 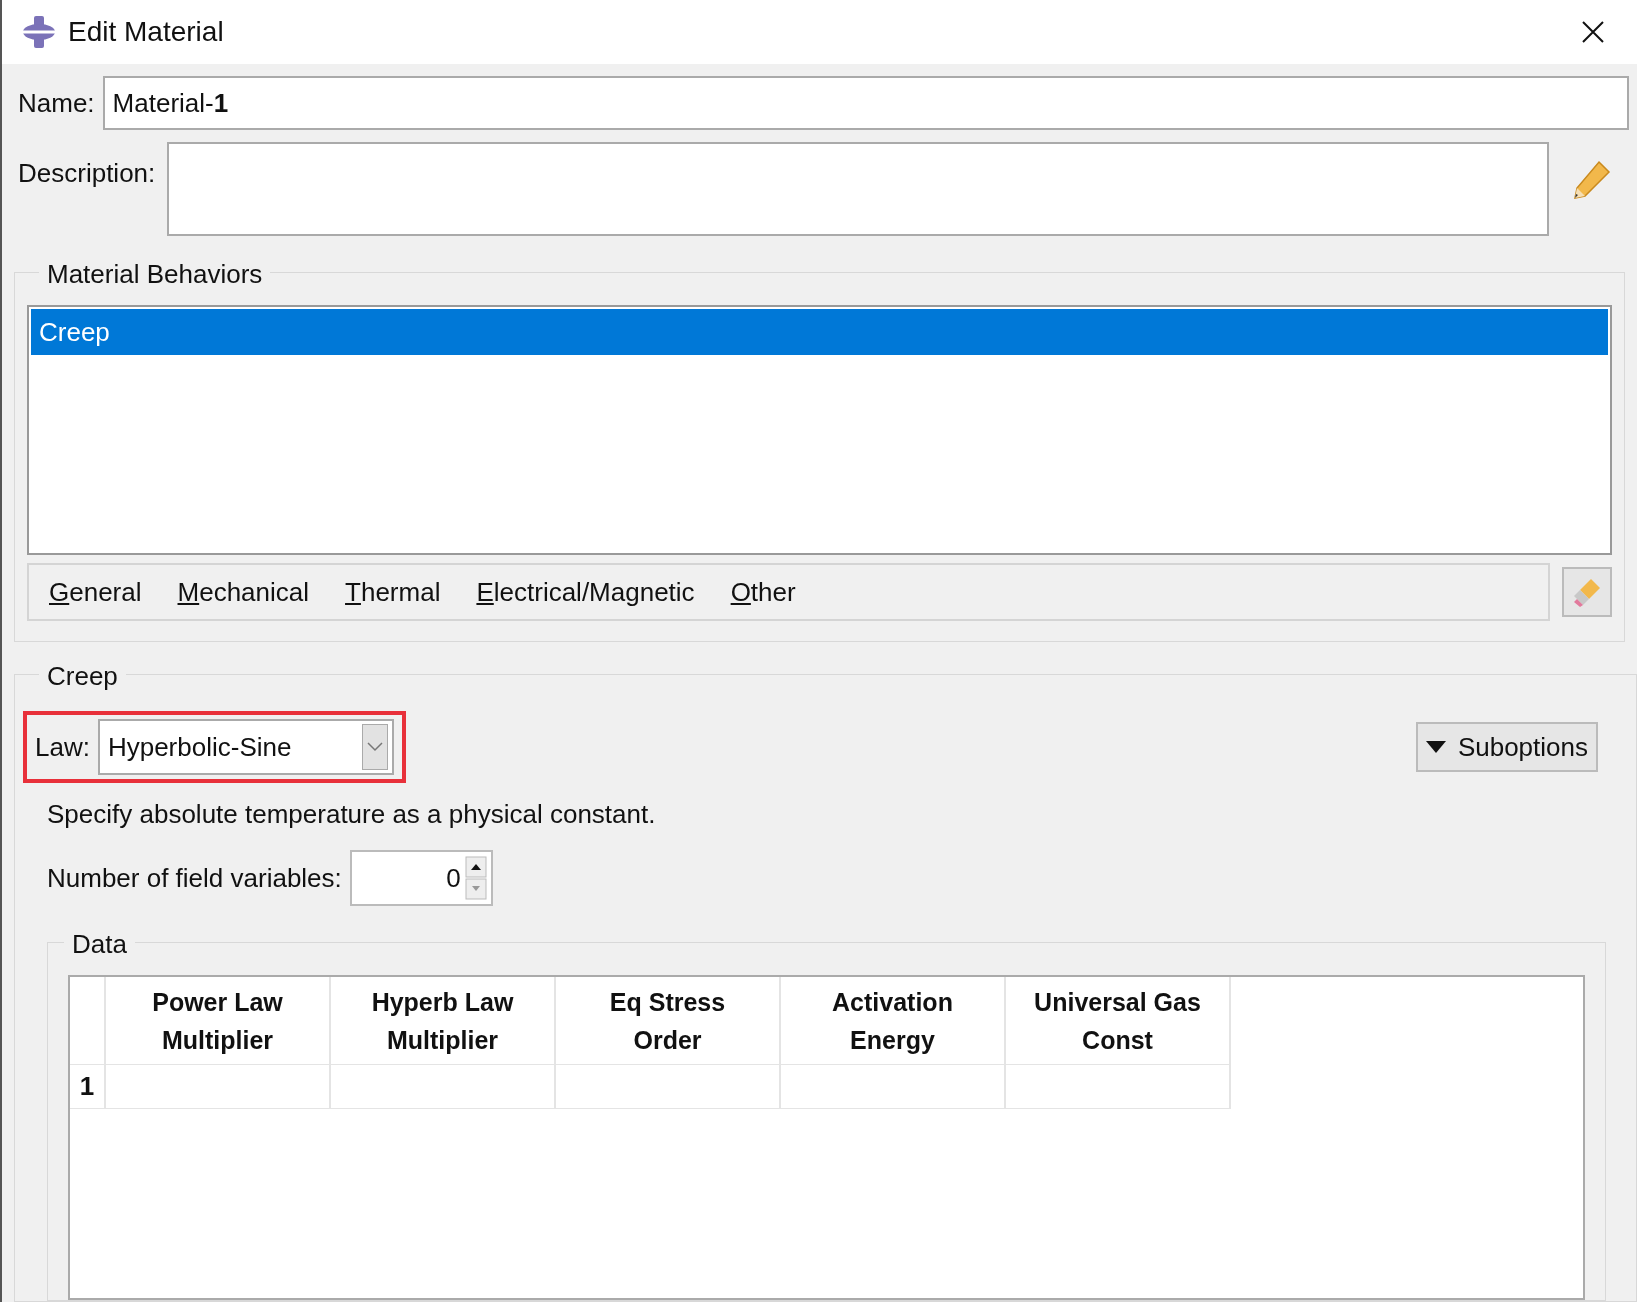 What do you see at coordinates (1506, 747) in the screenshot?
I see `suboptions-button: Suboptions` at bounding box center [1506, 747].